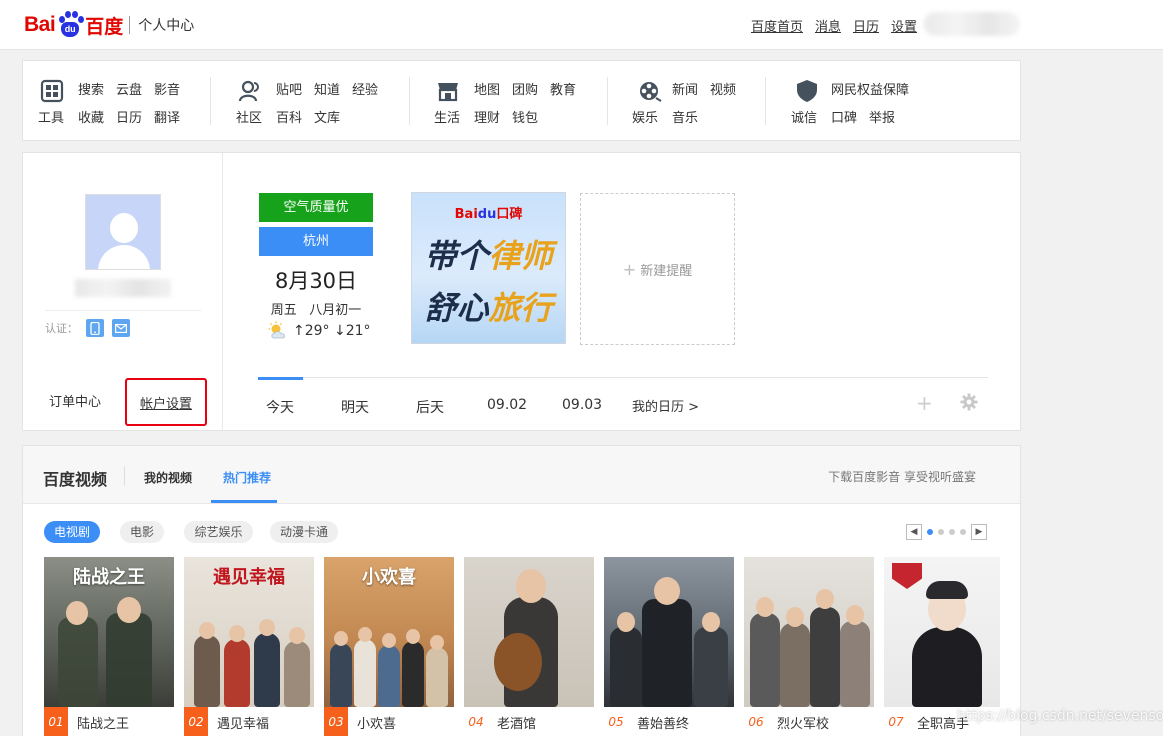 This screenshot has height=736, width=1163. What do you see at coordinates (103, 722) in the screenshot?
I see `video-title: 陆战之王` at bounding box center [103, 722].